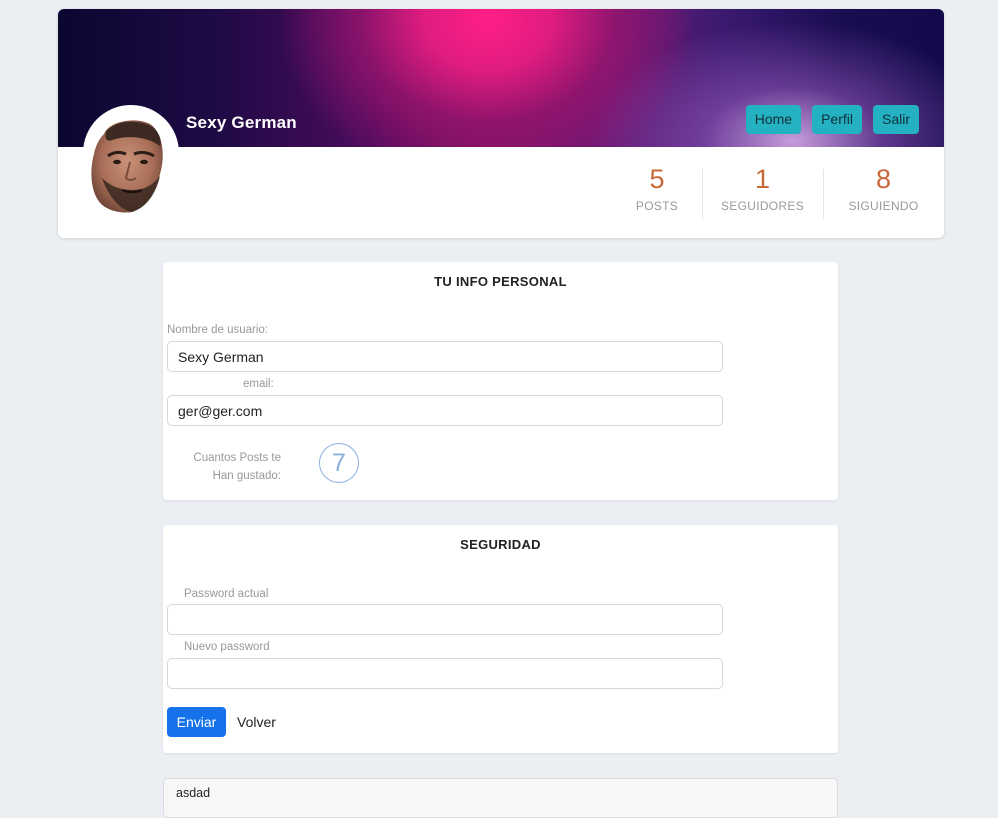 The height and width of the screenshot is (818, 998). What do you see at coordinates (217, 330) in the screenshot?
I see `username-label: Nombre de usuario:` at bounding box center [217, 330].